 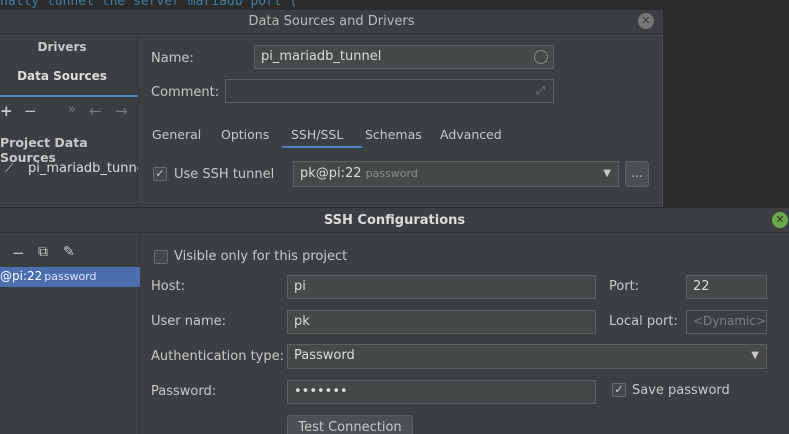 I want to click on sidebar-toolbar: − ⧉ ✎, so click(x=70, y=255).